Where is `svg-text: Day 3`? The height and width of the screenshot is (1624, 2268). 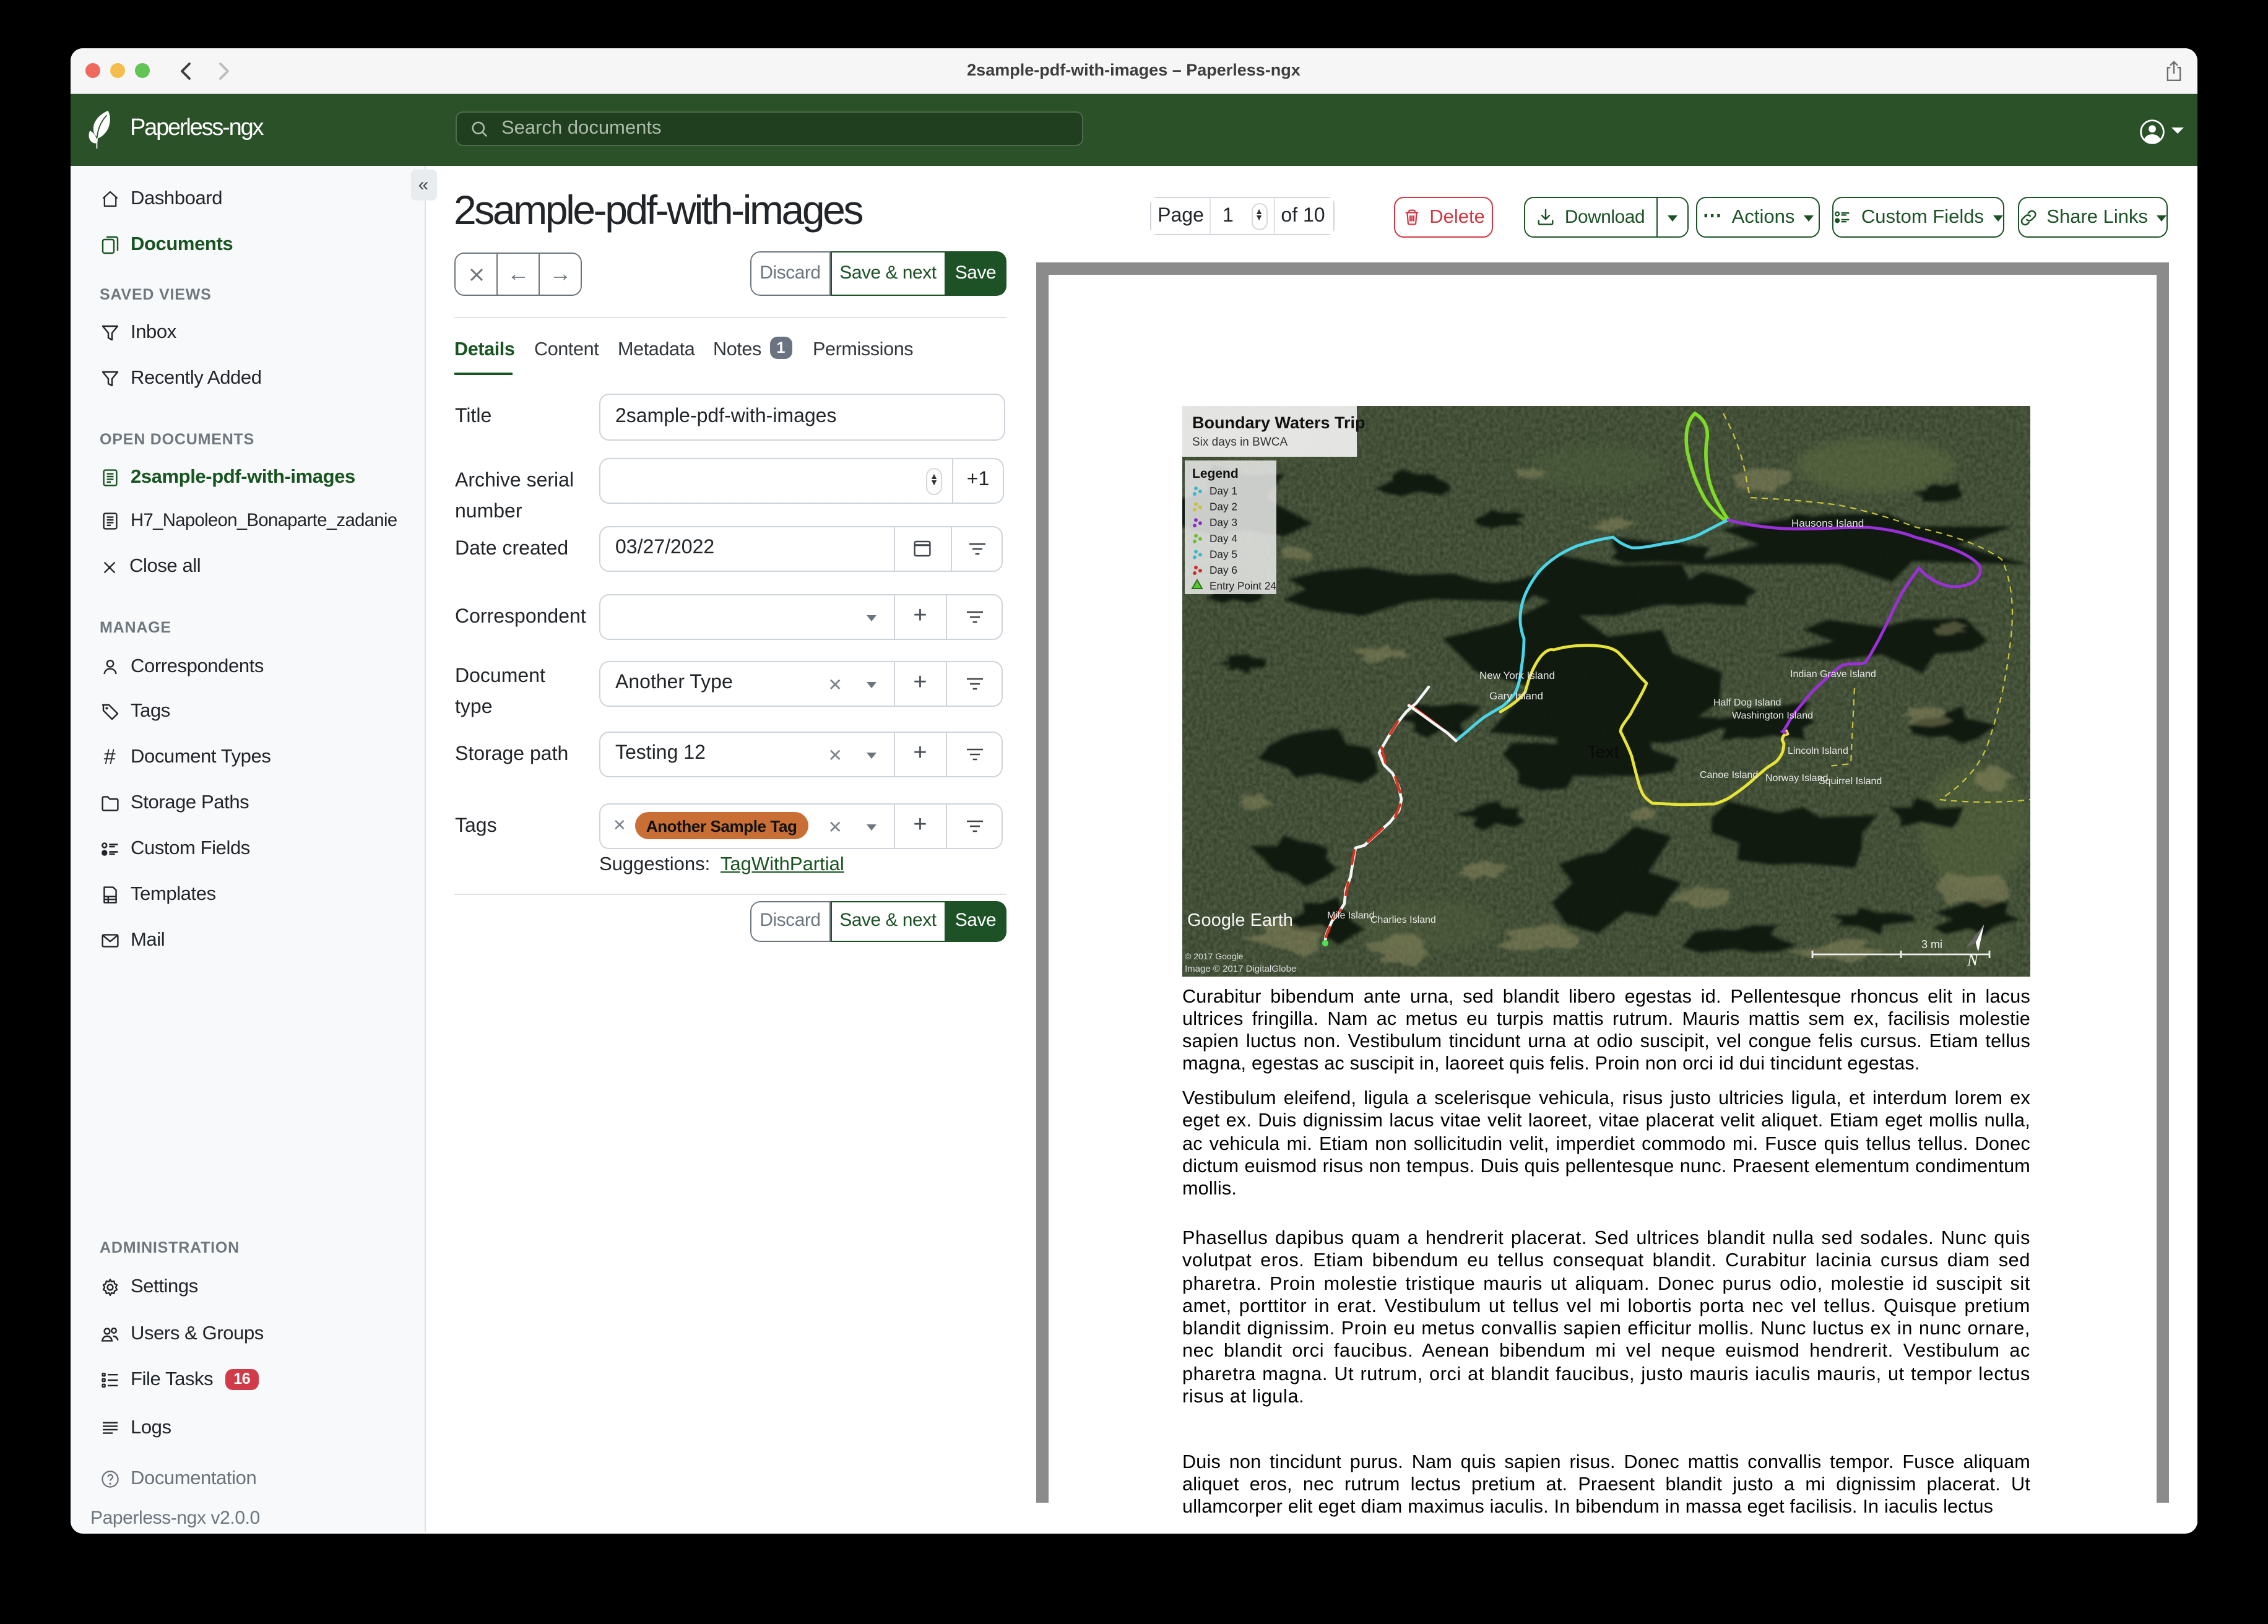 svg-text: Day 3 is located at coordinates (1223, 522).